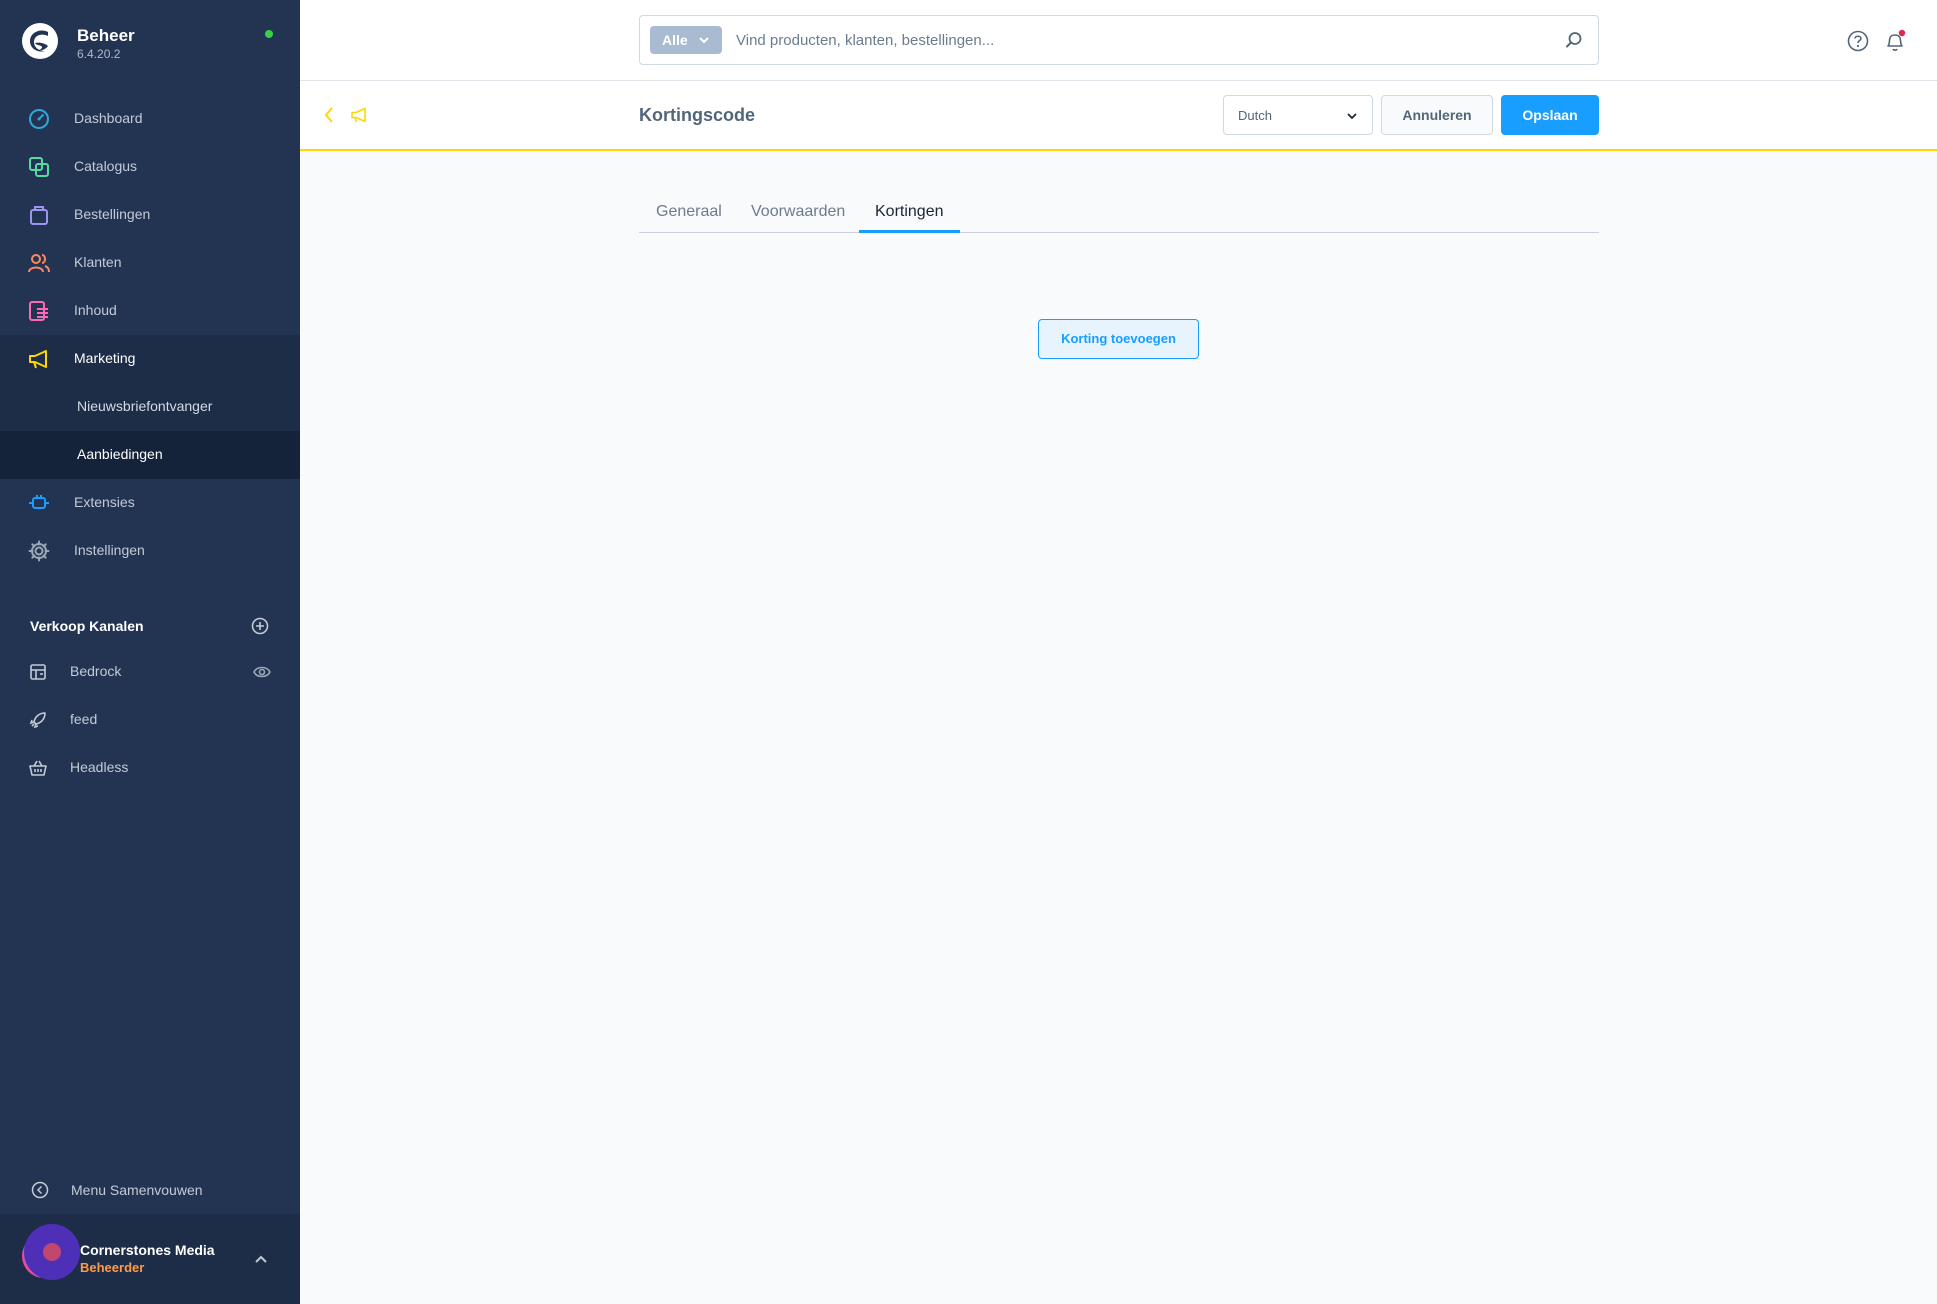  Describe the element at coordinates (1895, 41) in the screenshot. I see `notification-bell-icon` at that location.